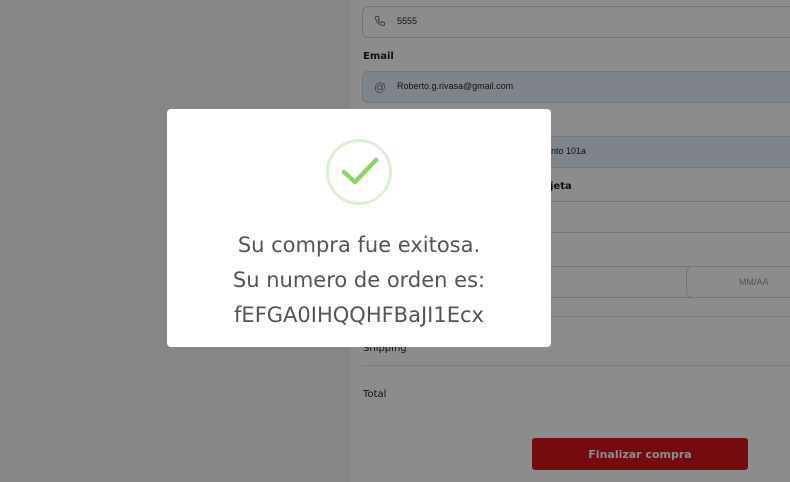 This screenshot has height=482, width=790. Describe the element at coordinates (359, 280) in the screenshot. I see `order-number-label: Su numero de orden es:` at that location.